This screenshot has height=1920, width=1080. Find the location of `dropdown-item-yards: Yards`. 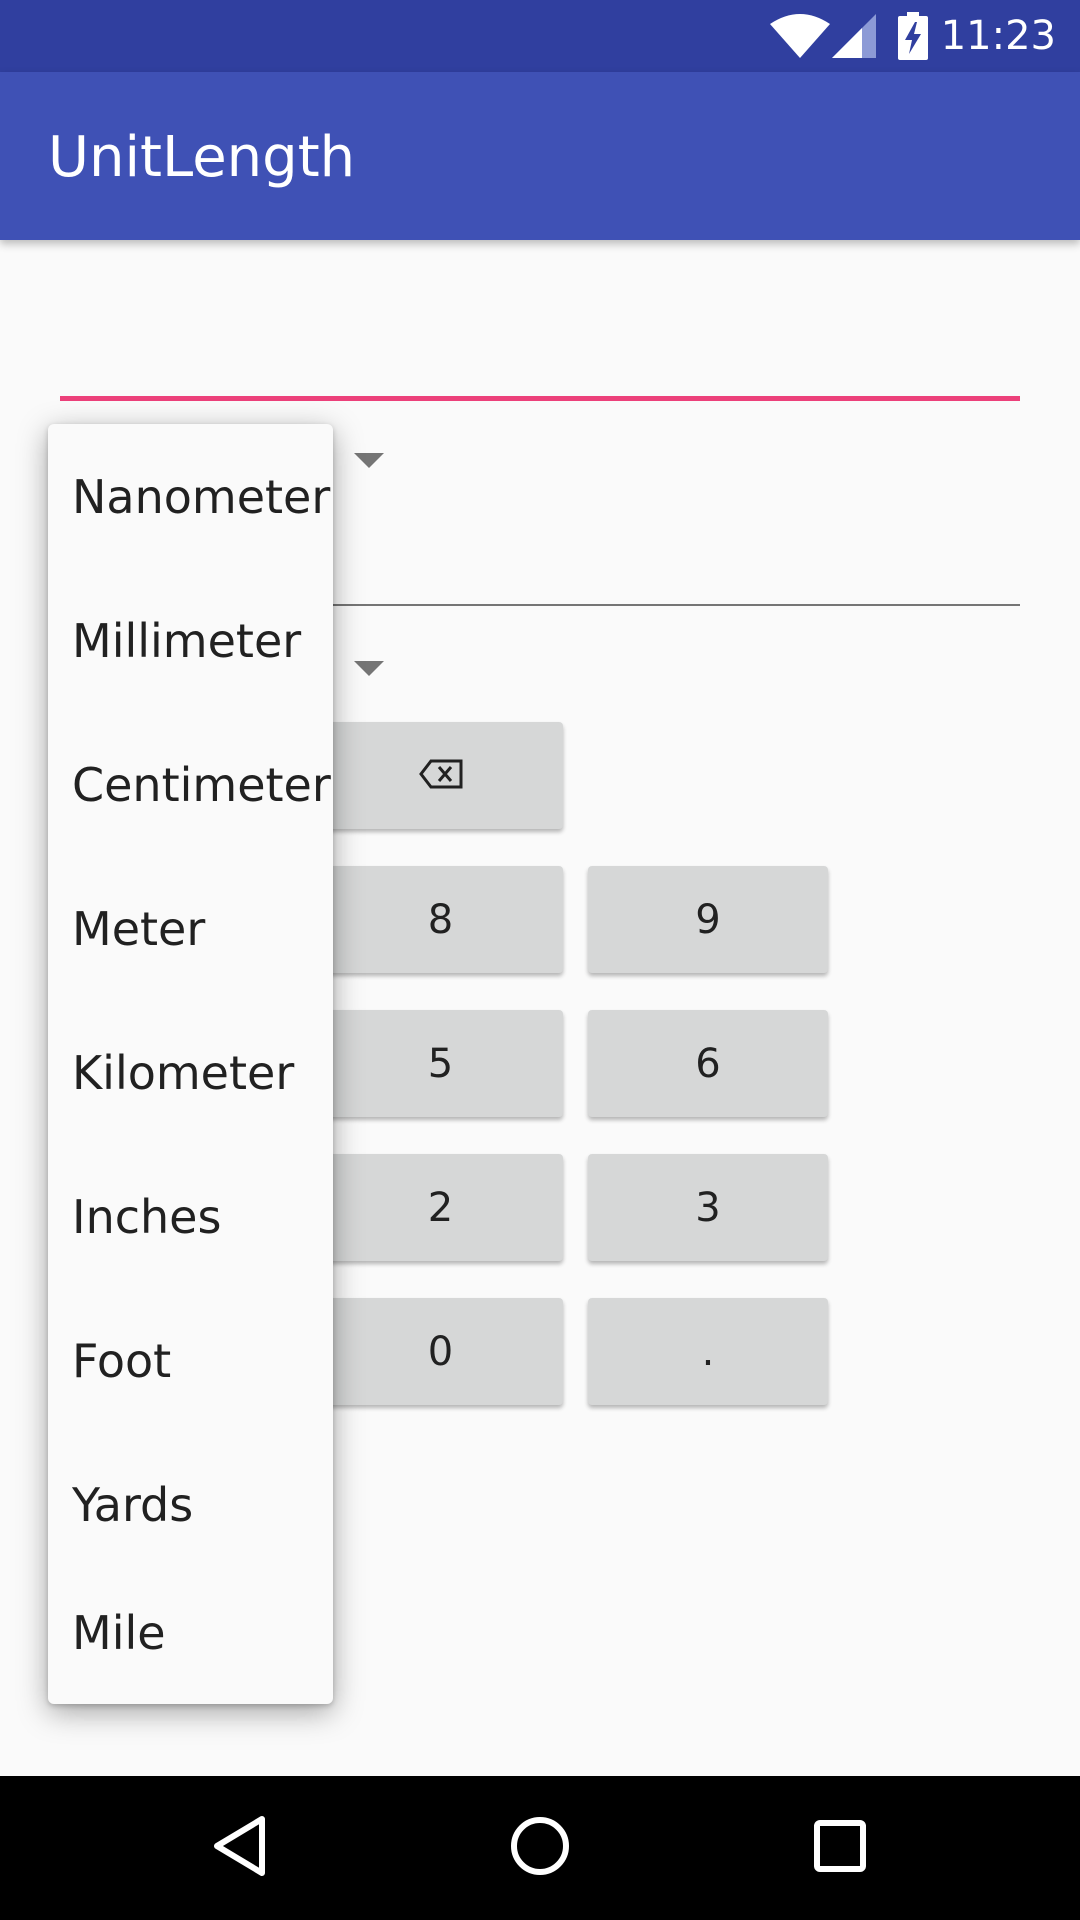

dropdown-item-yards: Yards is located at coordinates (190, 1505).